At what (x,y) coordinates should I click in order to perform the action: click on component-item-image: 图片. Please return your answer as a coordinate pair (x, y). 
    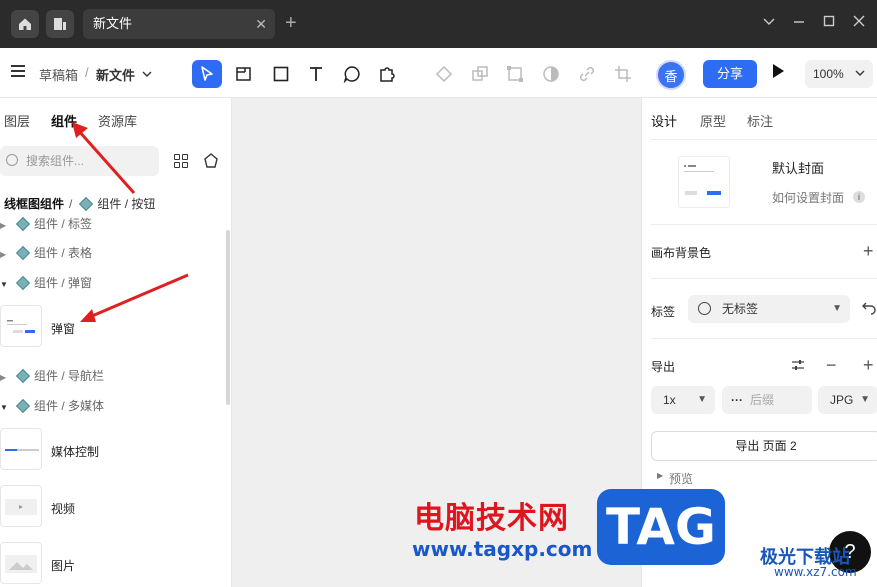
    Looking at the image, I should click on (63, 565).